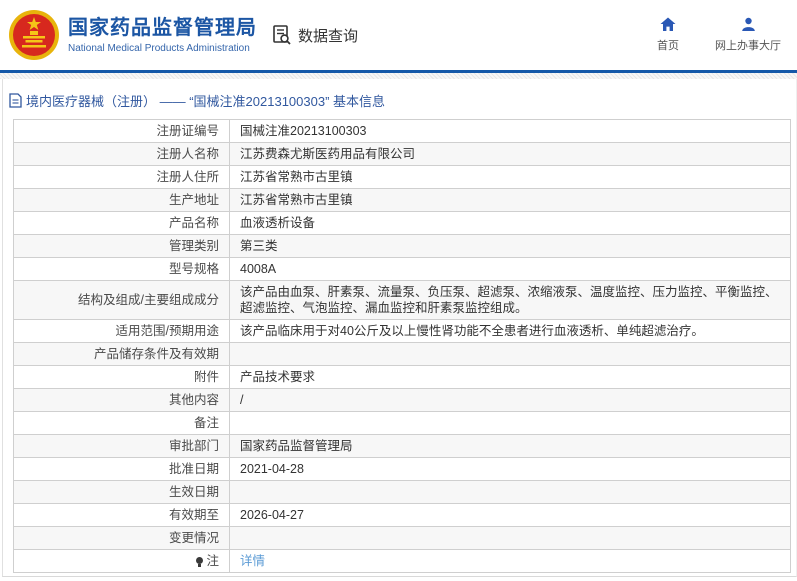 The height and width of the screenshot is (581, 797). I want to click on table-row: 生产地址 江苏省常熟市古里镇, so click(402, 200).